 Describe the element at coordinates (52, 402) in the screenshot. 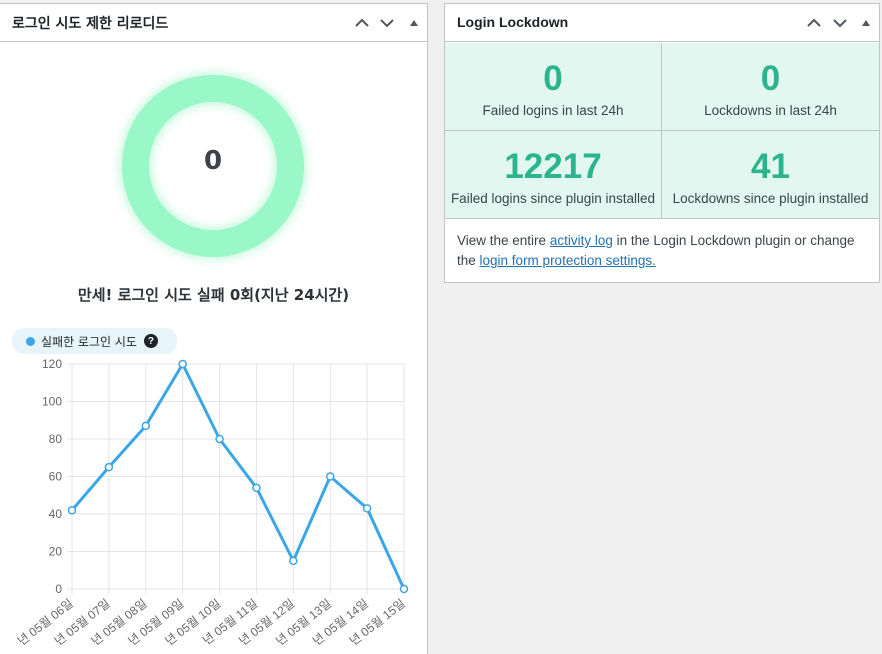

I see `y-tick-label: 100` at that location.